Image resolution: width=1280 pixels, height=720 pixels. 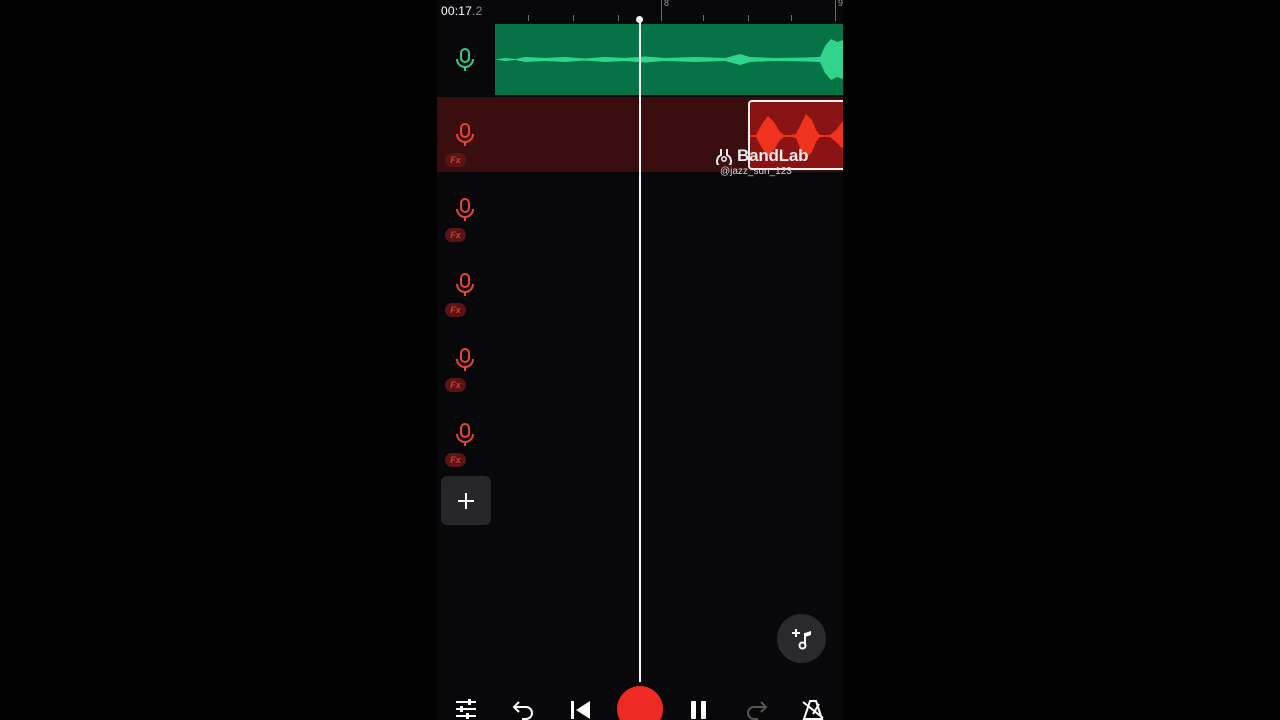 I want to click on bar-number: 8, so click(x=667, y=4).